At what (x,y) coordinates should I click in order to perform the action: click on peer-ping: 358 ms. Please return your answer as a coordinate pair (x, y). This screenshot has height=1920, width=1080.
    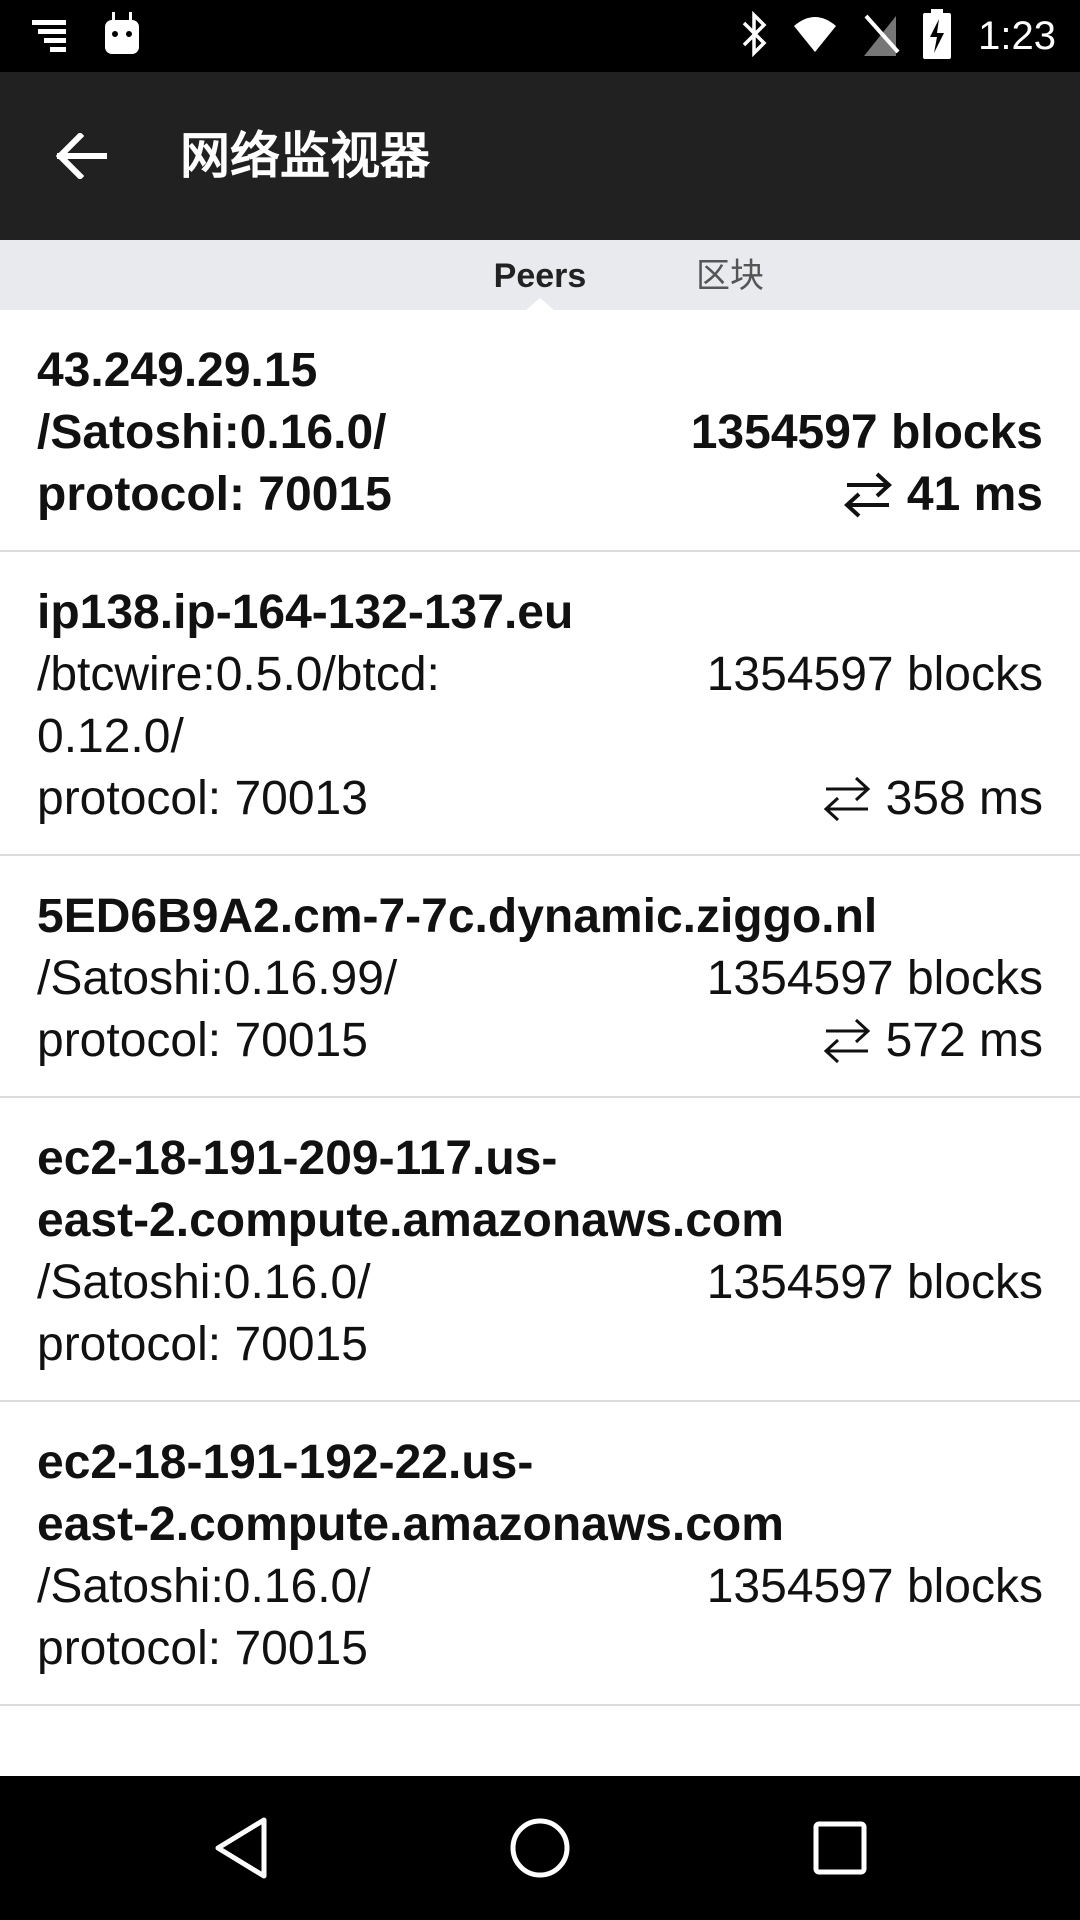
    Looking at the image, I should click on (964, 798).